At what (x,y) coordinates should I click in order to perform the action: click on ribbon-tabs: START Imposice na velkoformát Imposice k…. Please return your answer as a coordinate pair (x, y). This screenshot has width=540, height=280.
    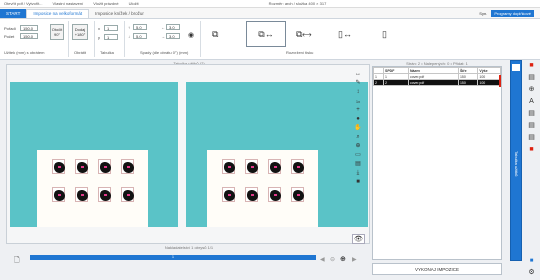
    Looking at the image, I should click on (270, 13).